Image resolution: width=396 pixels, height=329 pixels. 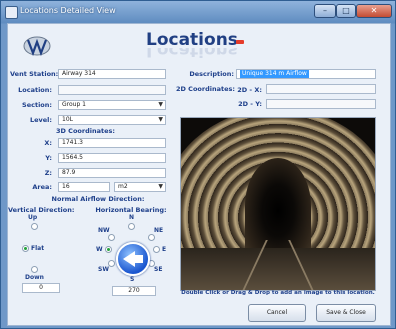 What do you see at coordinates (274, 74) in the screenshot?
I see `description-selected-text: Unique 314 m Airflow` at bounding box center [274, 74].